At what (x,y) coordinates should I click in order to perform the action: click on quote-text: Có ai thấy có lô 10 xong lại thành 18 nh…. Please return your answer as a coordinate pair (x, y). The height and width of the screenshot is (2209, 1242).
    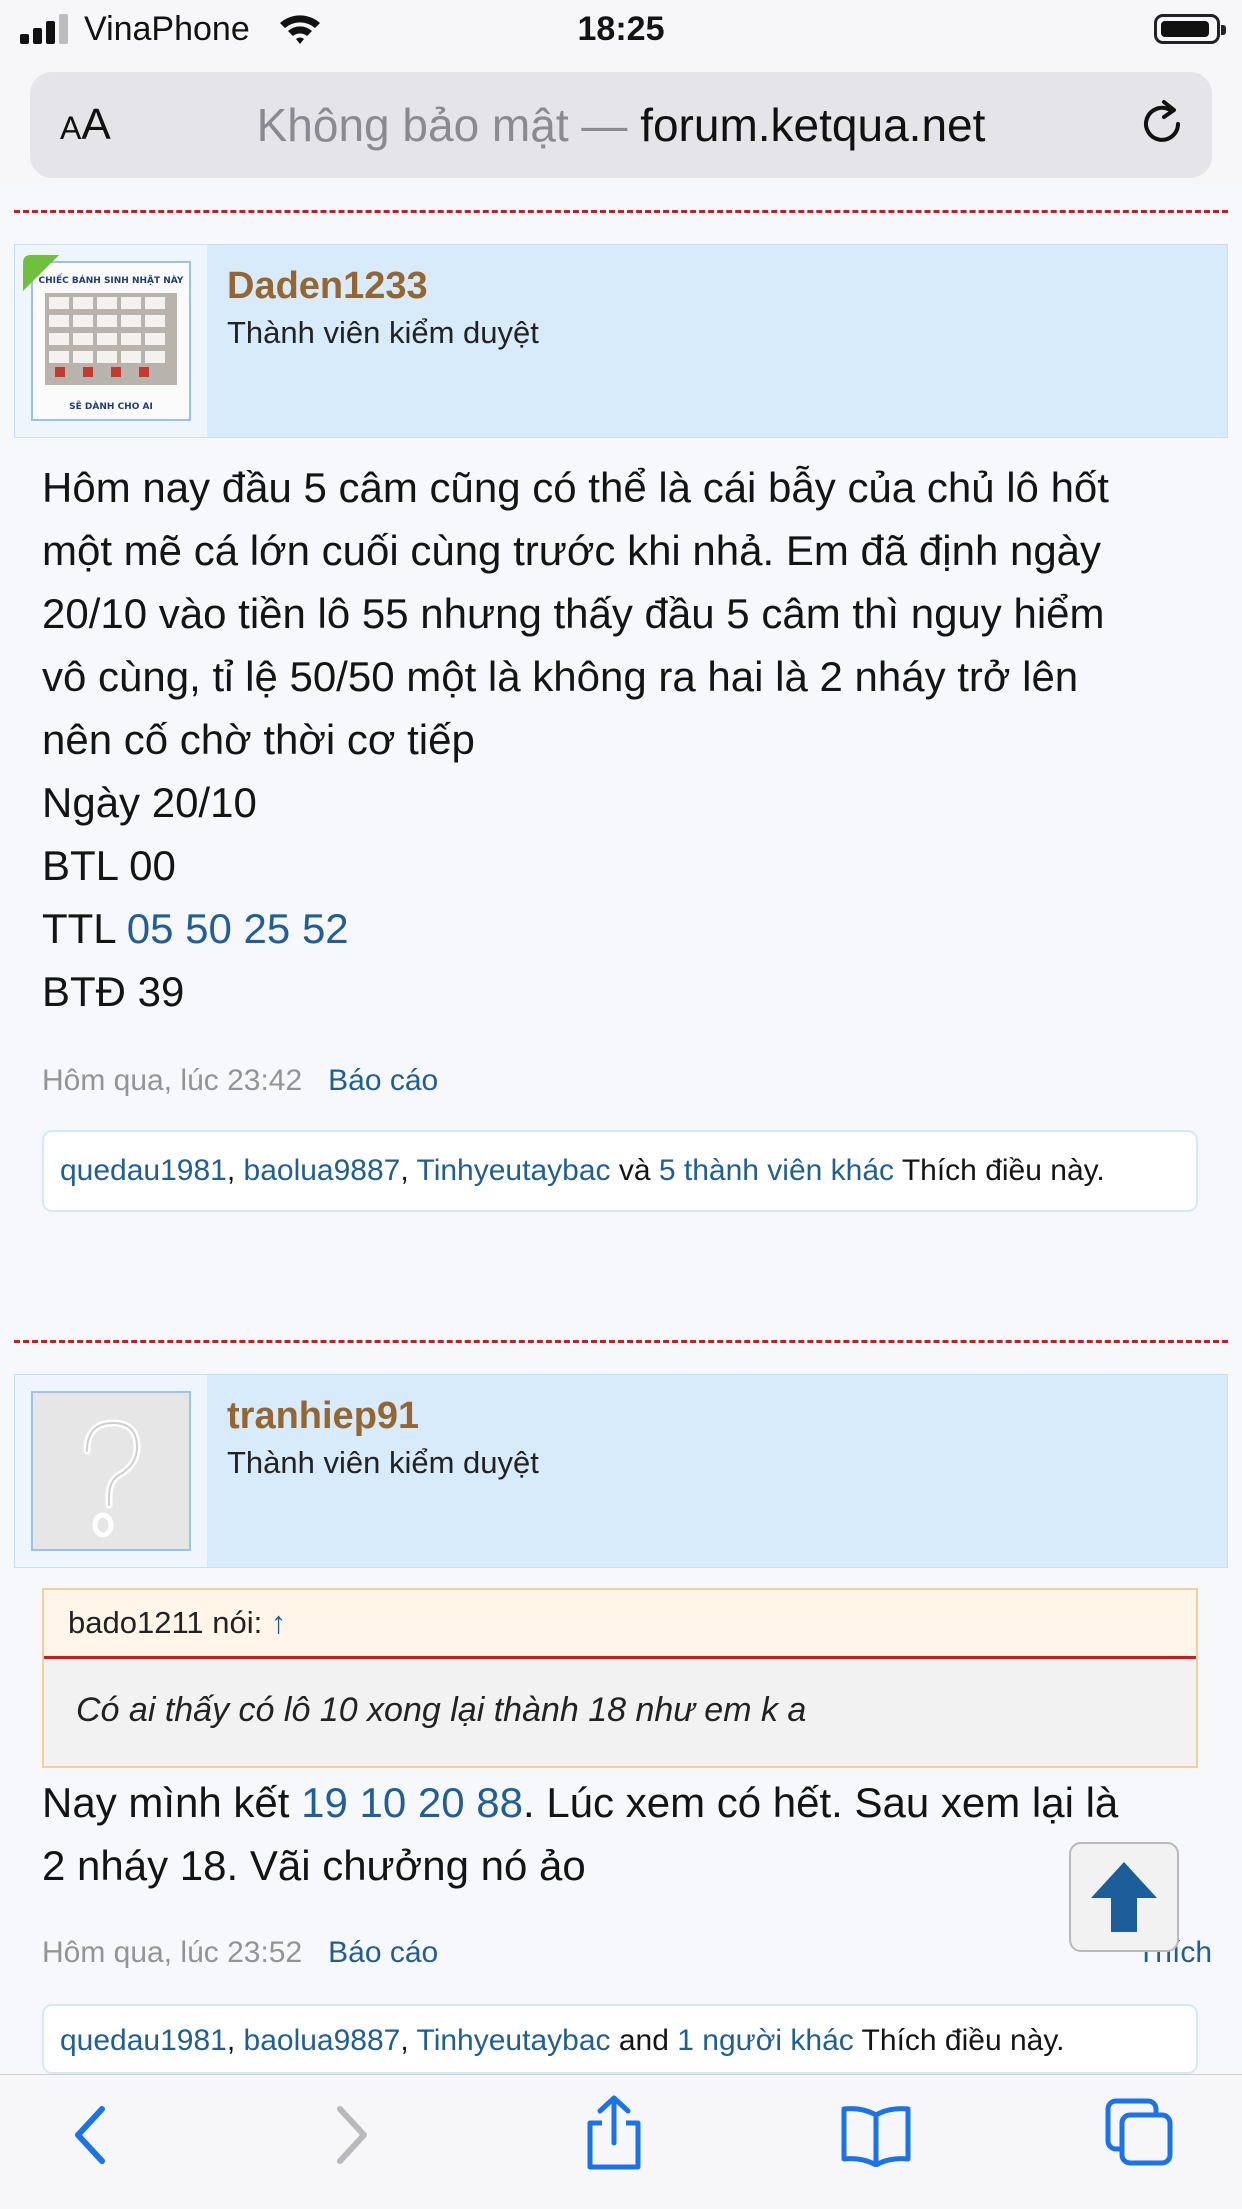
    Looking at the image, I should click on (441, 1710).